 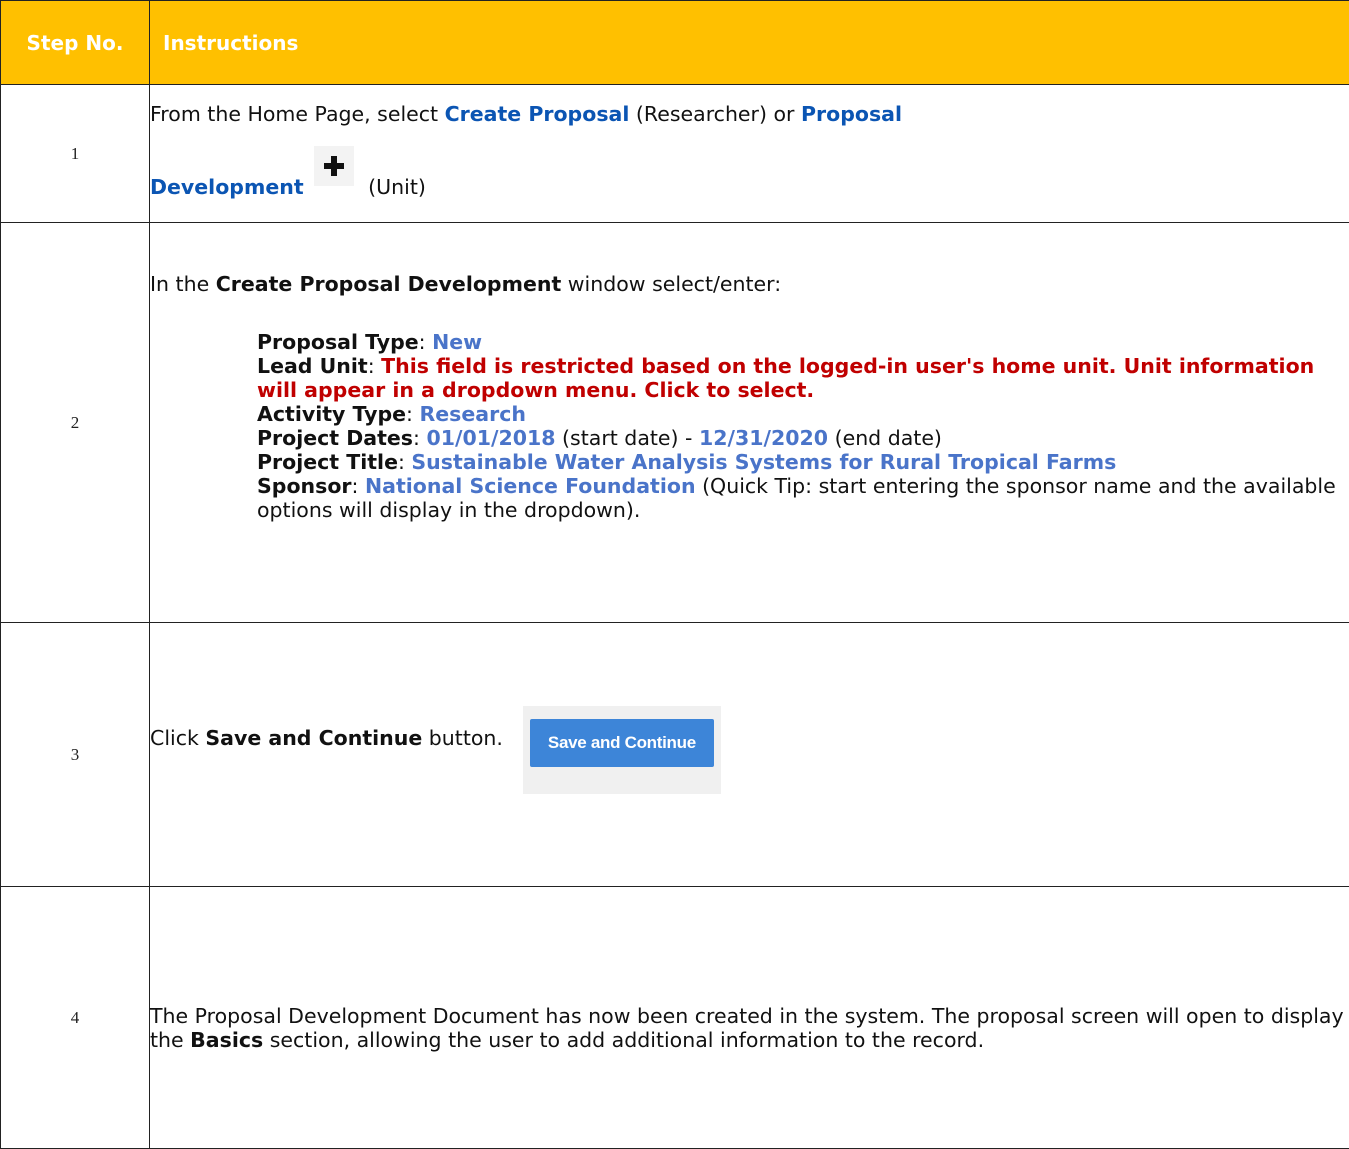 I want to click on header-row: Step No. Instructions, so click(x=675, y=43).